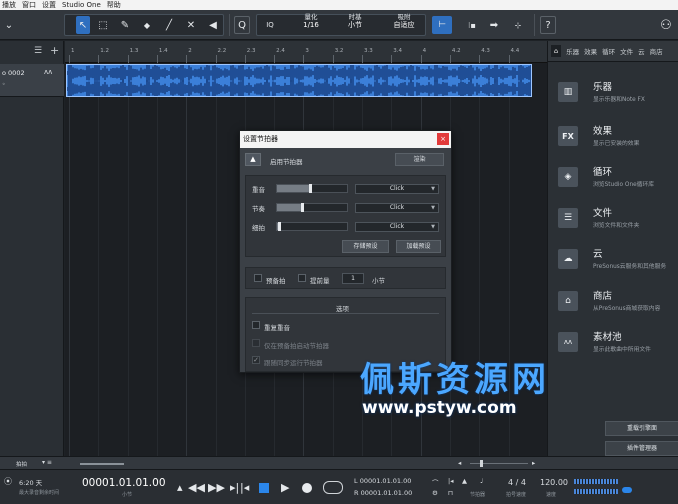 Image resolution: width=678 pixels, height=504 pixels. What do you see at coordinates (124, 483) in the screenshot?
I see `position-display: 00001.01.01.00` at bounding box center [124, 483].